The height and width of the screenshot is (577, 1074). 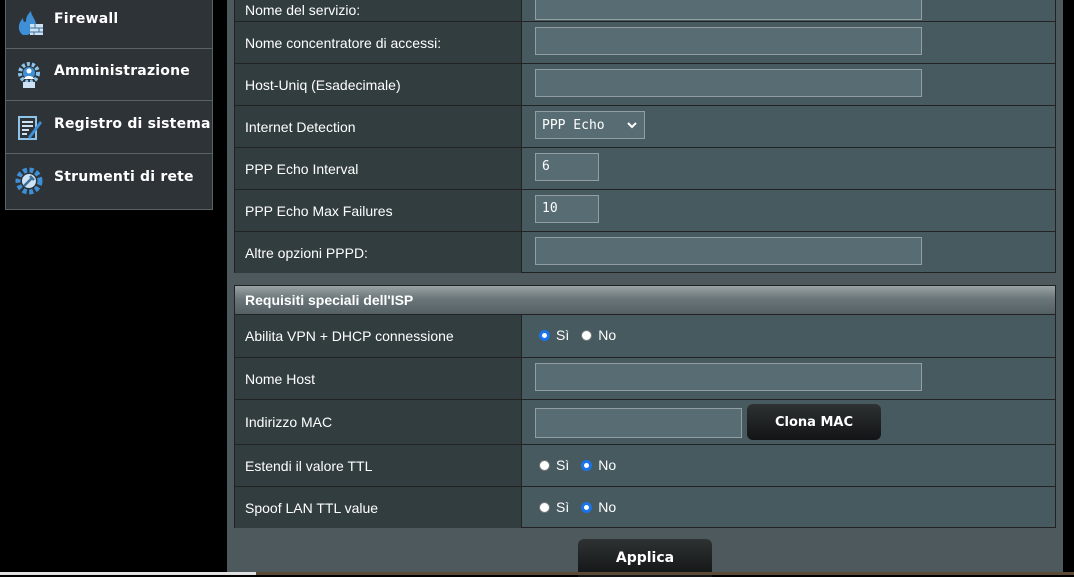 I want to click on spoof-ttl-no-label: No, so click(x=607, y=507).